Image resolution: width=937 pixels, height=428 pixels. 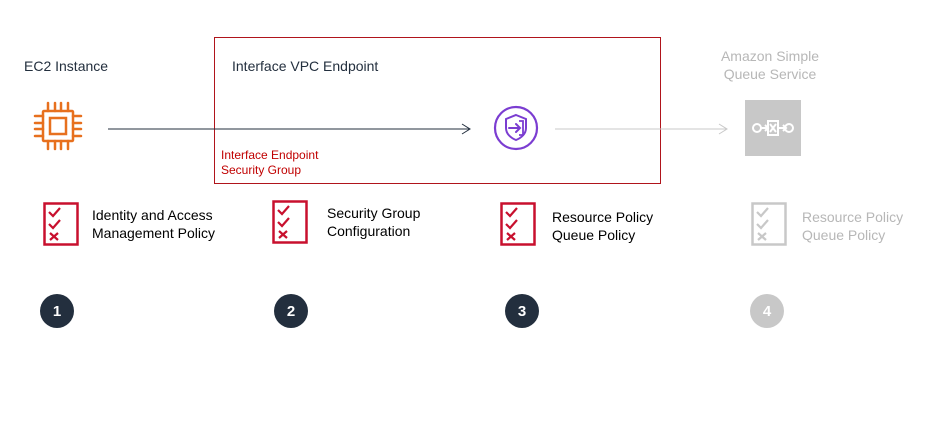 What do you see at coordinates (516, 128) in the screenshot?
I see `vpc-endpoint-shield-icon` at bounding box center [516, 128].